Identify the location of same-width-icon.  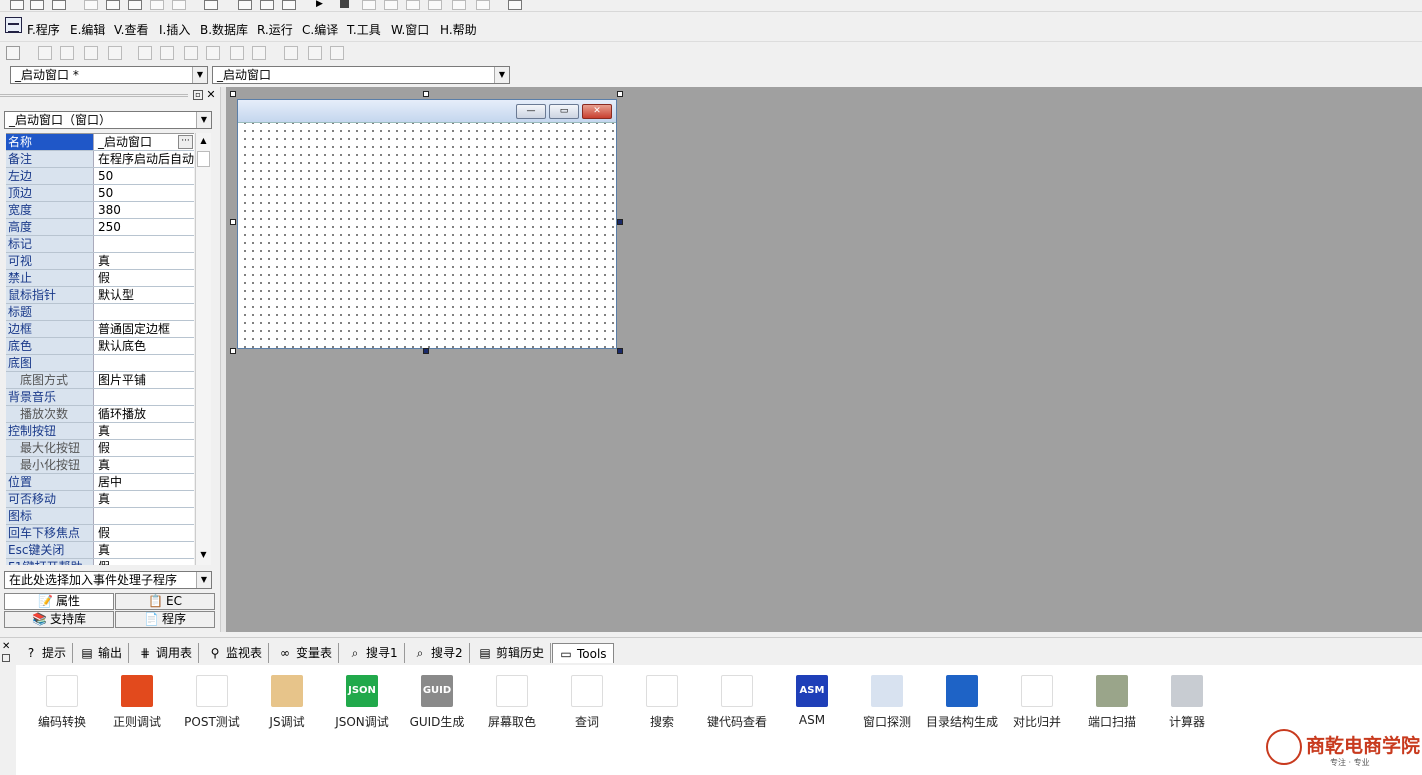
(191, 53).